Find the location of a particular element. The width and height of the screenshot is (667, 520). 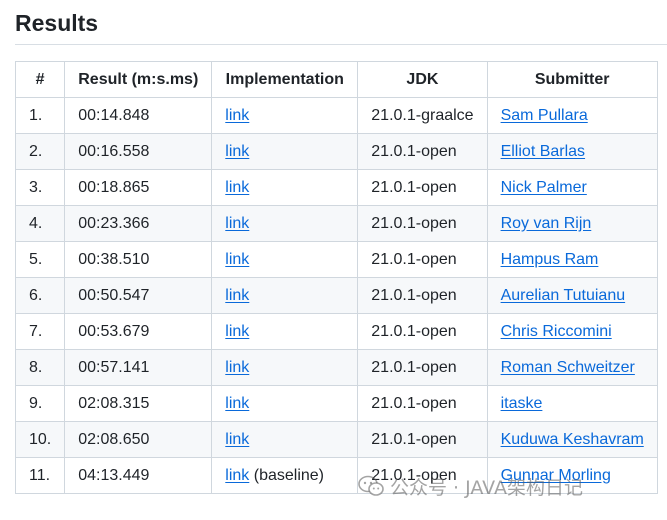

section-heading: Results is located at coordinates (57, 23).